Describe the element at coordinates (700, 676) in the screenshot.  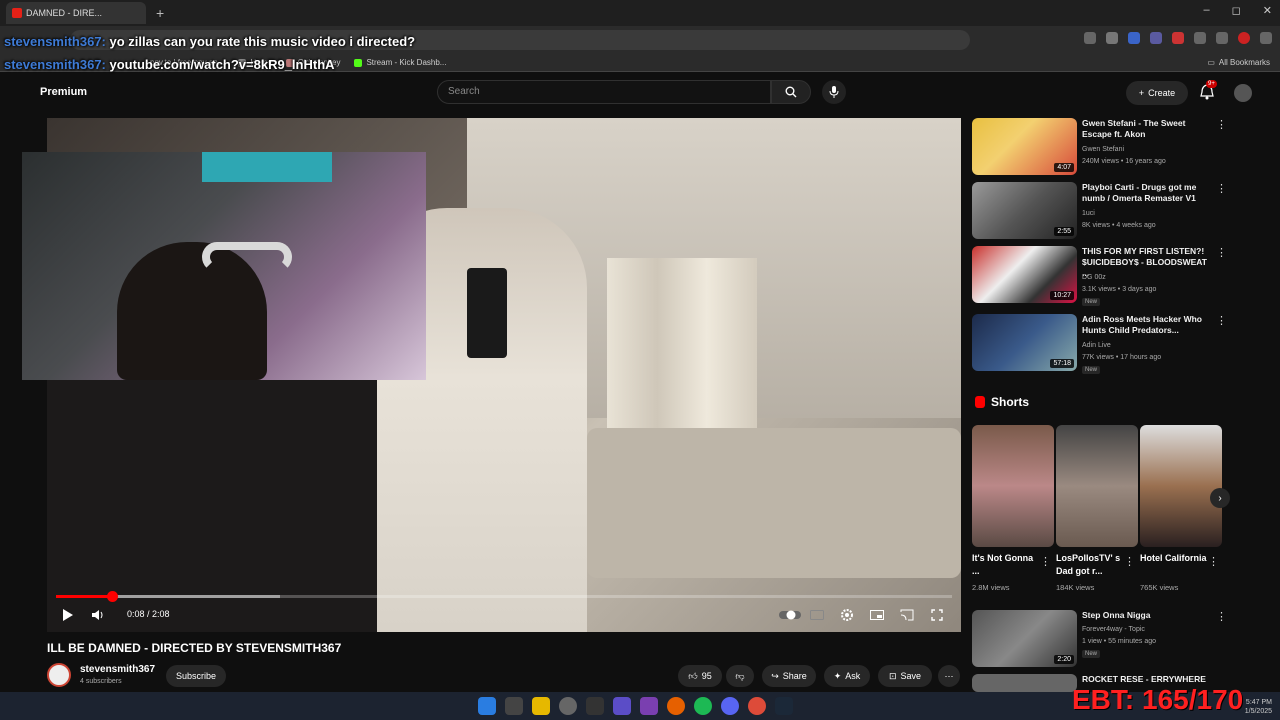
I see `like-button: 👍︎ 95` at that location.